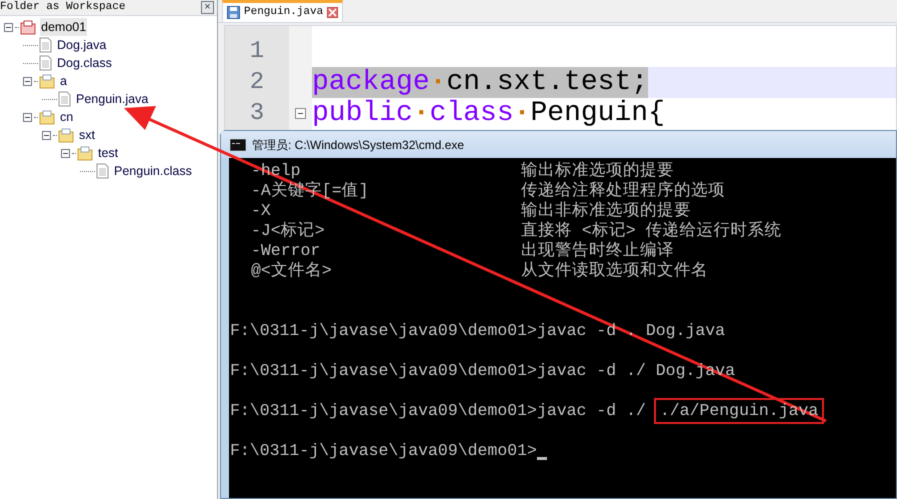 The width and height of the screenshot is (897, 499). What do you see at coordinates (606, 211) in the screenshot?
I see `console-text: 输出非标准选项的提要` at bounding box center [606, 211].